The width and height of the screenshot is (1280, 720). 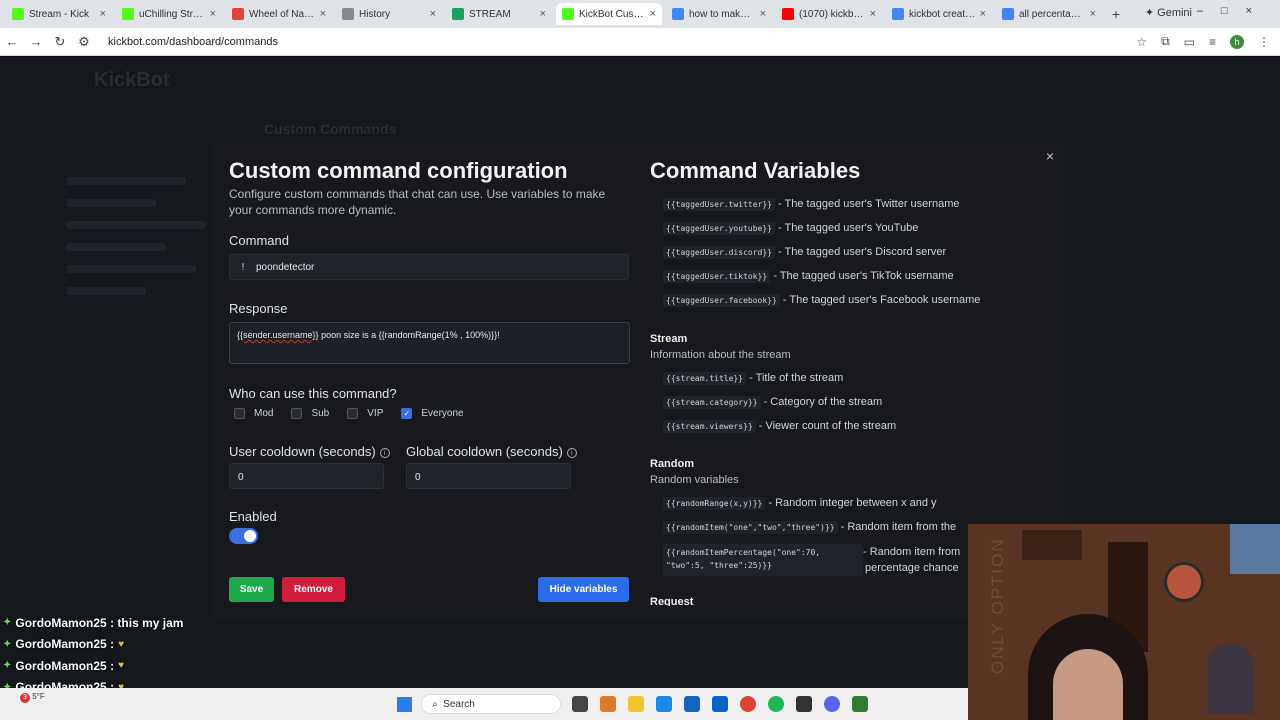 I want to click on remove-button: Remove, so click(x=313, y=589).